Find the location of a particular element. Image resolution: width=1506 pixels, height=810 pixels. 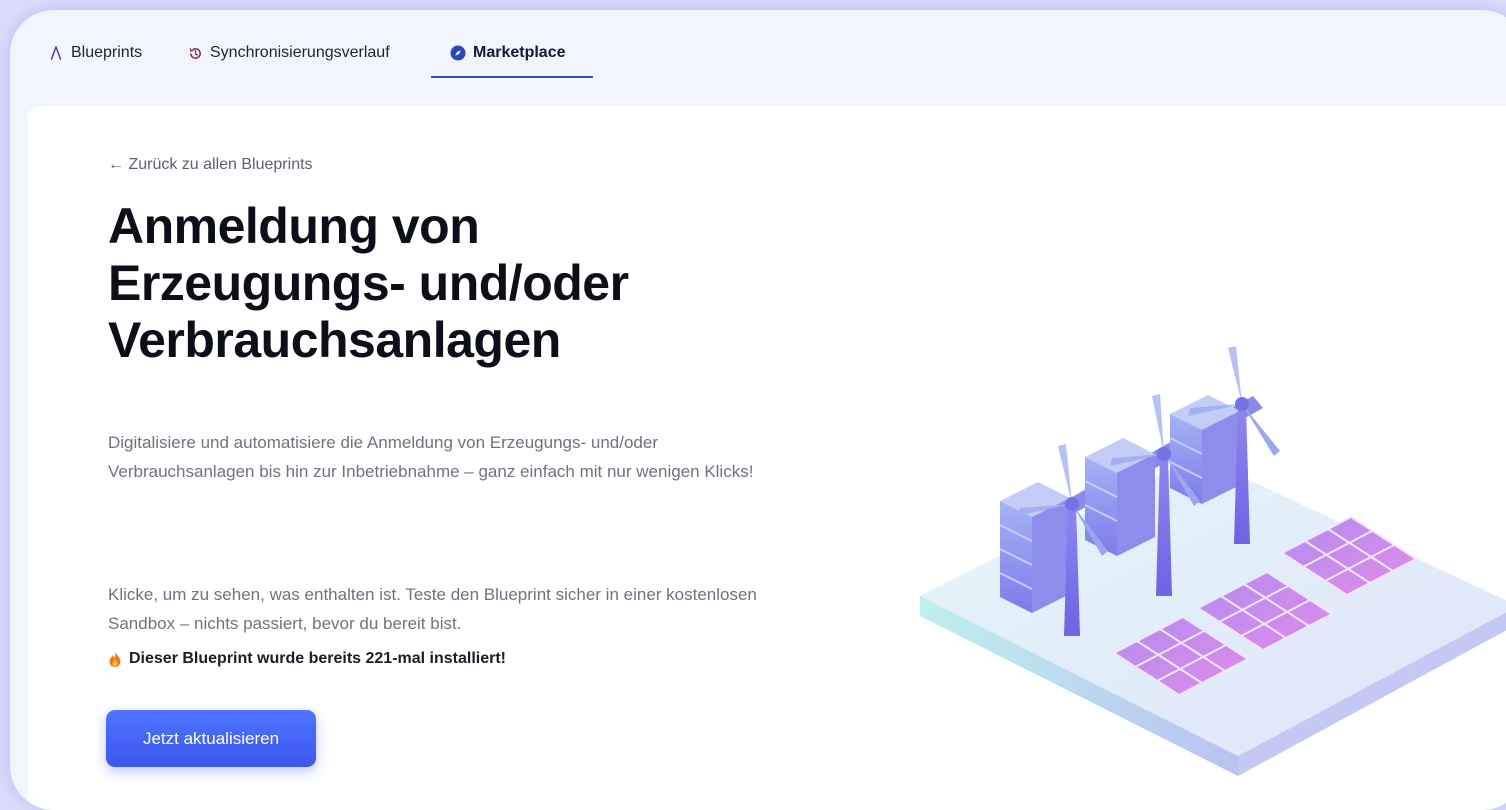

tab-blueprints: Blueprints is located at coordinates (95, 53).